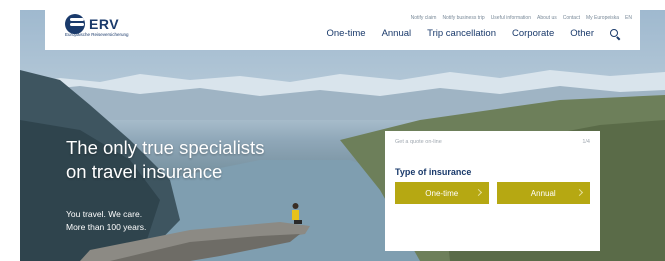 This screenshot has height=261, width=665. I want to click on annual-button: Annual, so click(543, 193).